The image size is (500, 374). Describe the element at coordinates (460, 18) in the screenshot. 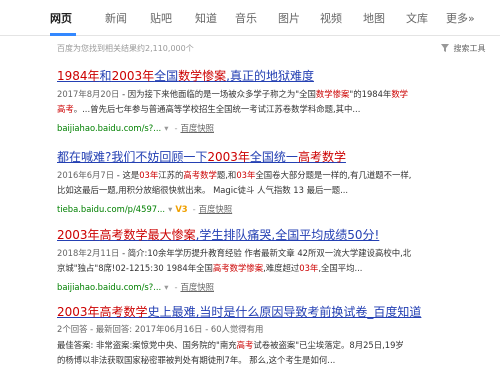

I see `tab-more: 更多»` at that location.